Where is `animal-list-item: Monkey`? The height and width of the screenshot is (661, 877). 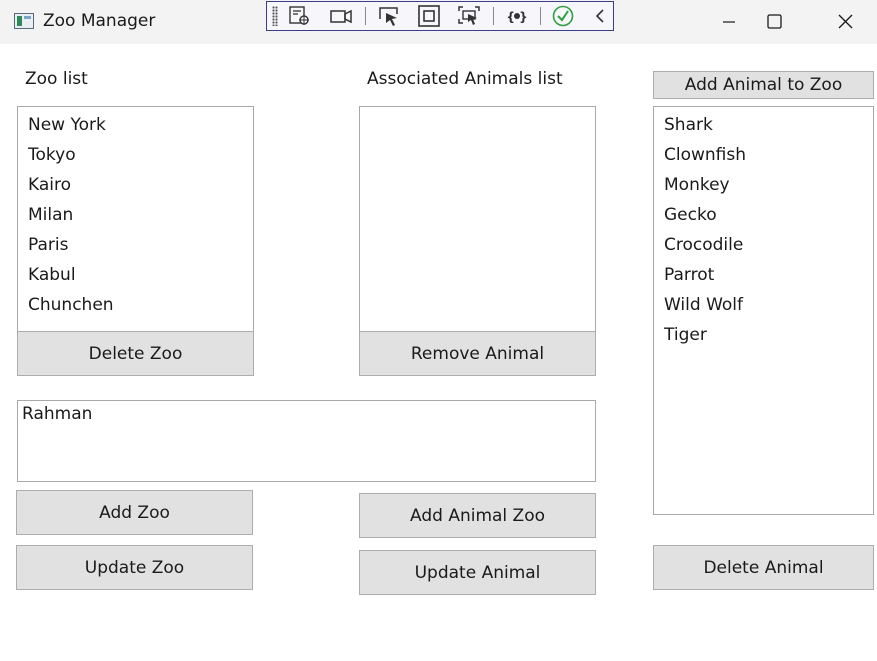 animal-list-item: Monkey is located at coordinates (763, 185).